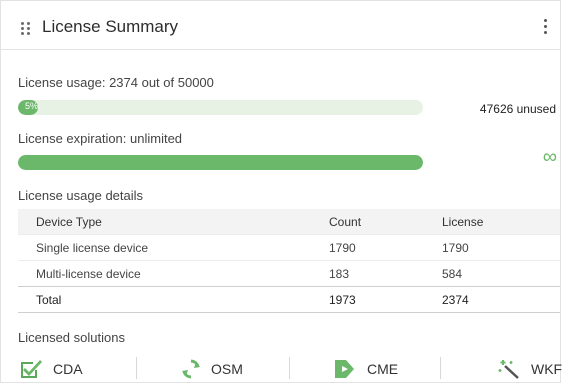 The height and width of the screenshot is (385, 563). I want to click on license-expiration-bar-fill, so click(220, 162).